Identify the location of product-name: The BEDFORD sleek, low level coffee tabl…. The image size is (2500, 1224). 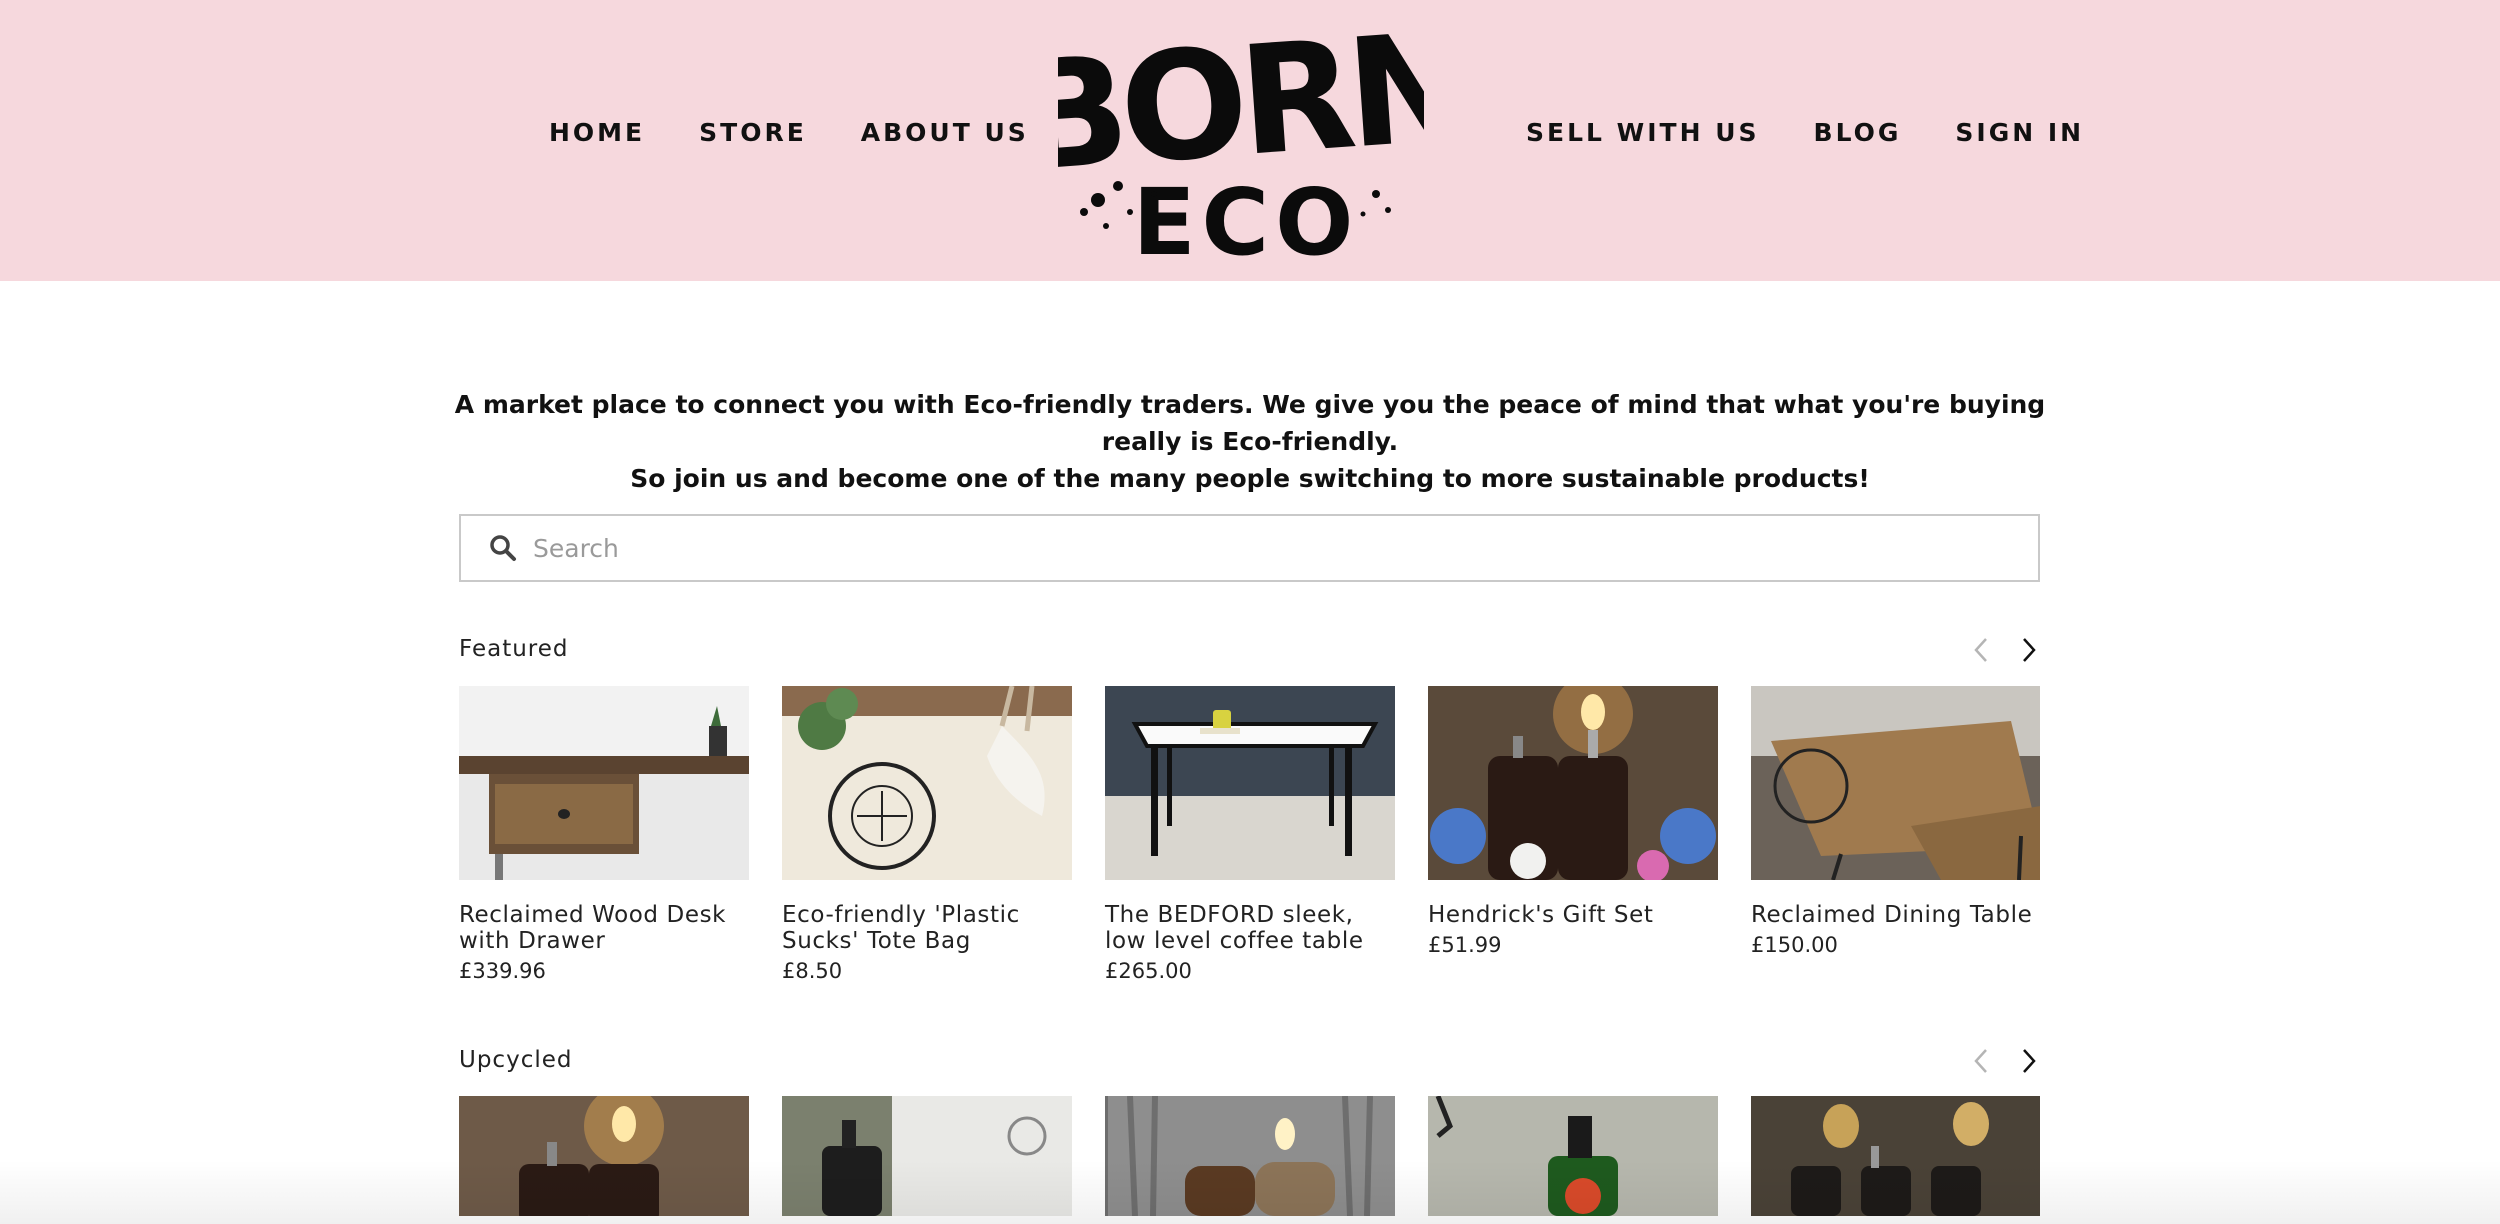
(1250, 928).